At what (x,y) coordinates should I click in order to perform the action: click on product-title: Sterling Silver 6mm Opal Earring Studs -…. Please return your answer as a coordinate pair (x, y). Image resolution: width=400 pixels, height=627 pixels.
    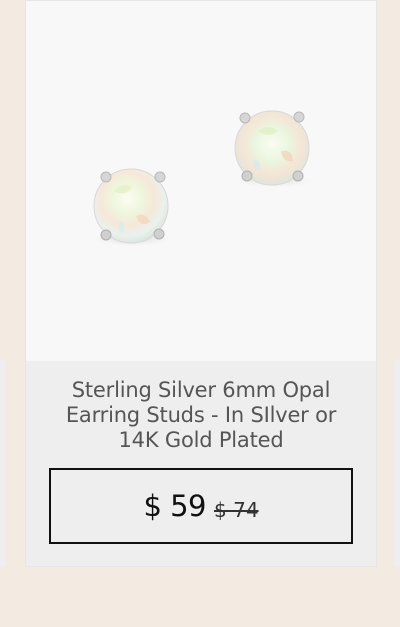
    Looking at the image, I should click on (201, 415).